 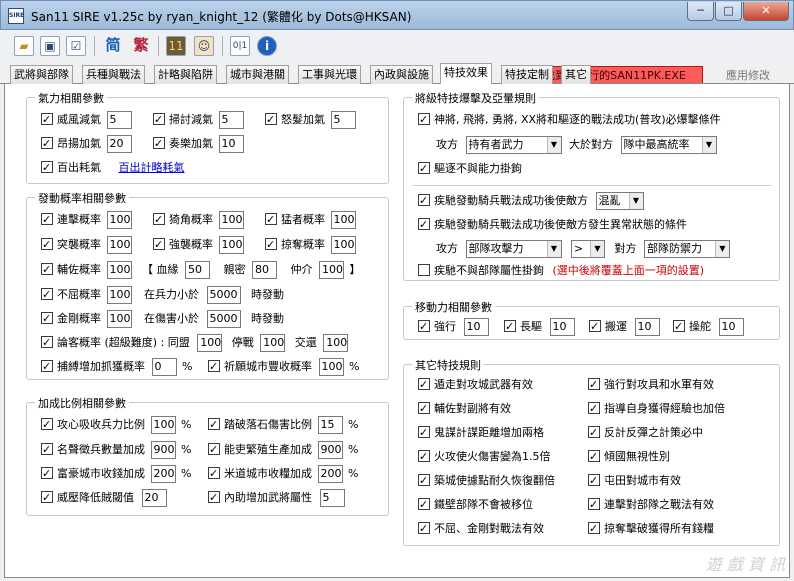 What do you see at coordinates (331, 270) in the screenshot?
I see `mid-input: 100` at bounding box center [331, 270].